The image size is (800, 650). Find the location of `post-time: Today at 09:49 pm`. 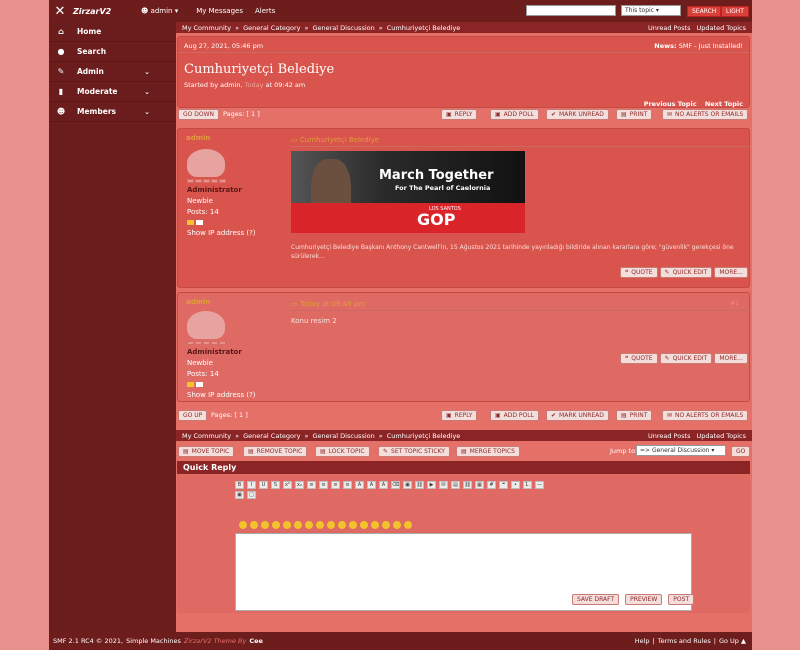

post-time: Today at 09:49 pm is located at coordinates (332, 304).